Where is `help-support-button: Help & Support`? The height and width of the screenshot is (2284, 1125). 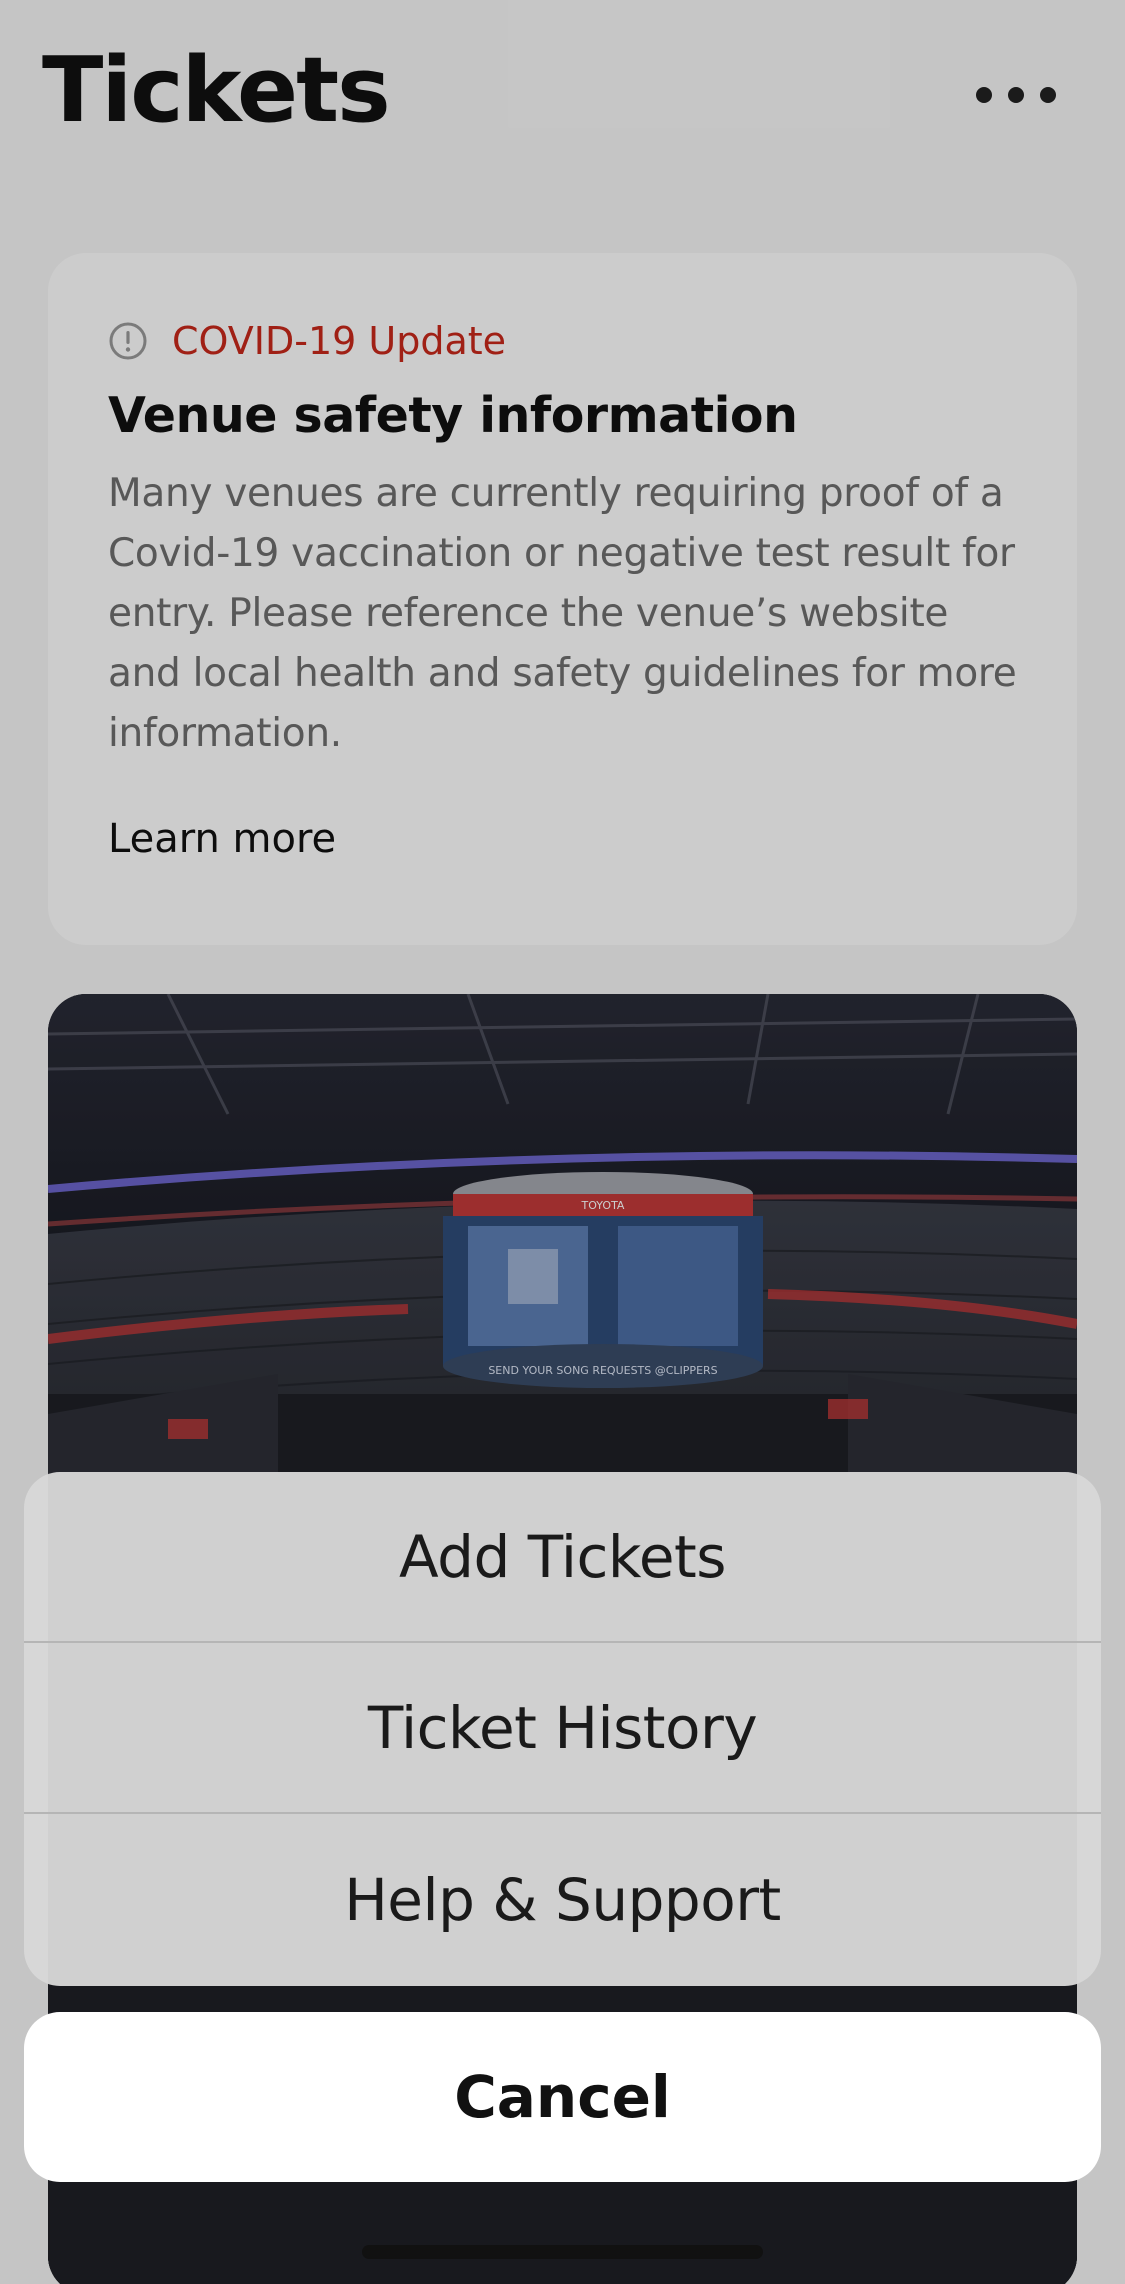
help-support-button: Help & Support is located at coordinates (562, 1899).